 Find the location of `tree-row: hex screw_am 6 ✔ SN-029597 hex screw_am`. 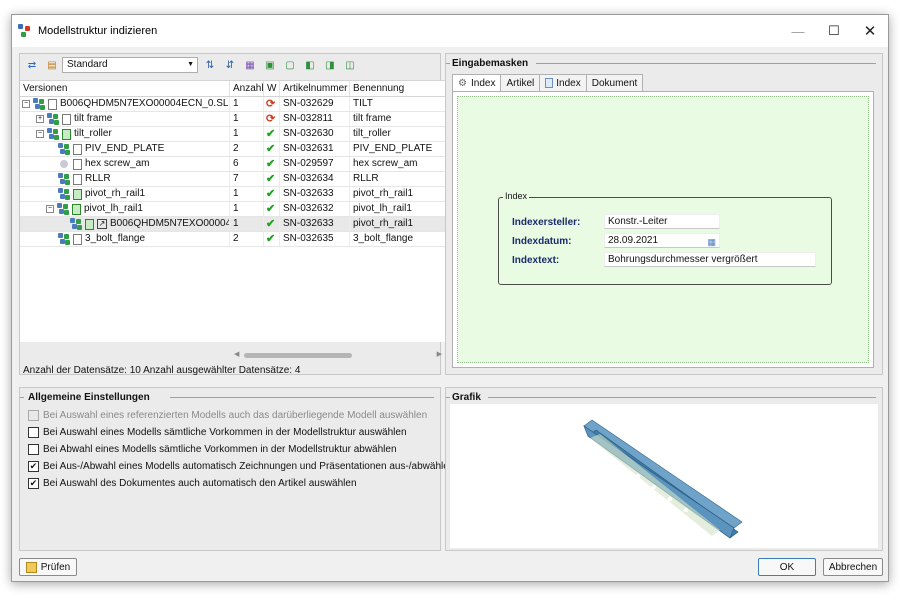

tree-row: hex screw_am 6 ✔ SN-029597 hex screw_am is located at coordinates (233, 164).